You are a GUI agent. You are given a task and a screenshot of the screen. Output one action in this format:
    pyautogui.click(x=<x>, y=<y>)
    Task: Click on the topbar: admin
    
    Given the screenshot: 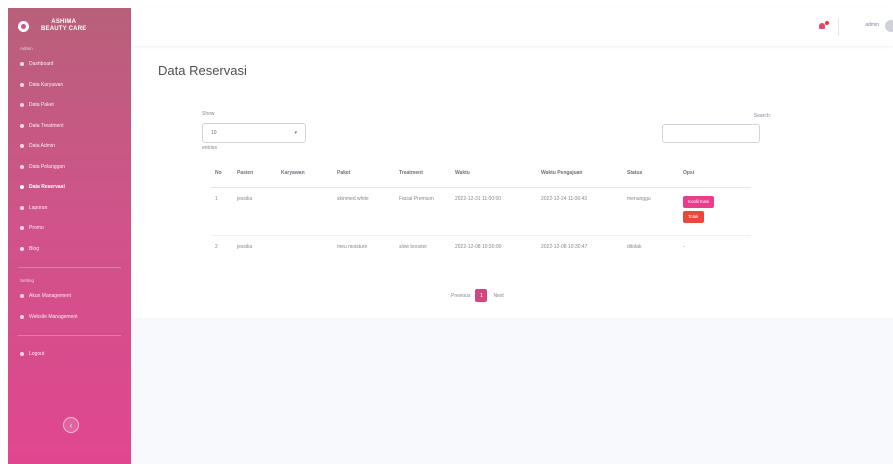 What is the action you would take?
    pyautogui.click(x=512, y=27)
    